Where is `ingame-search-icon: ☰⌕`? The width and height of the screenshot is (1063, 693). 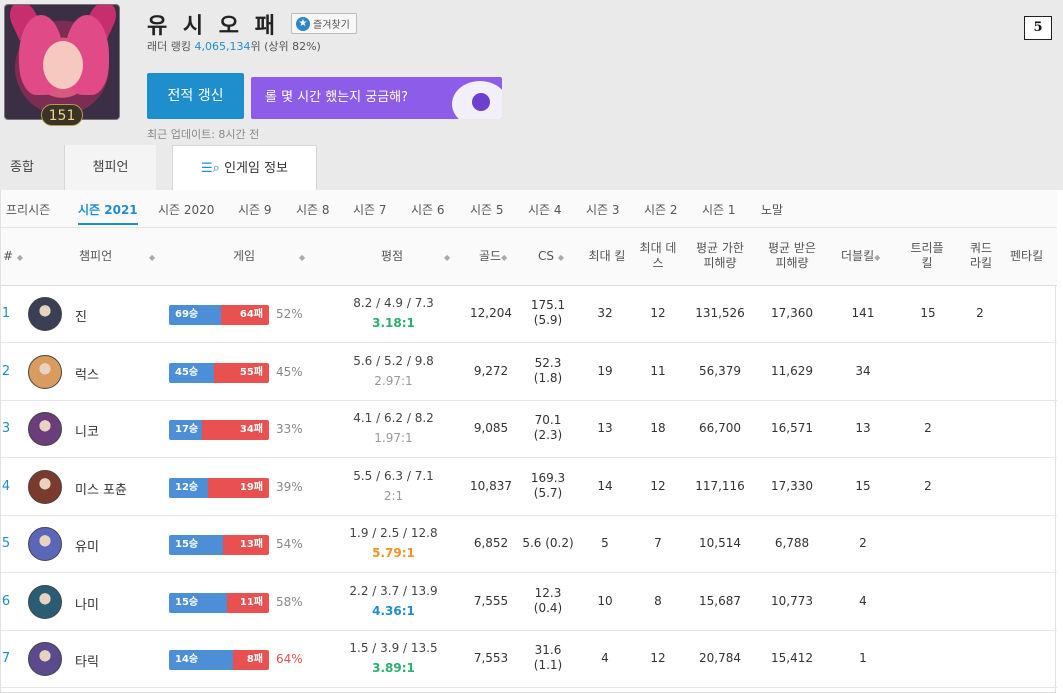 ingame-search-icon: ☰⌕ is located at coordinates (210, 168).